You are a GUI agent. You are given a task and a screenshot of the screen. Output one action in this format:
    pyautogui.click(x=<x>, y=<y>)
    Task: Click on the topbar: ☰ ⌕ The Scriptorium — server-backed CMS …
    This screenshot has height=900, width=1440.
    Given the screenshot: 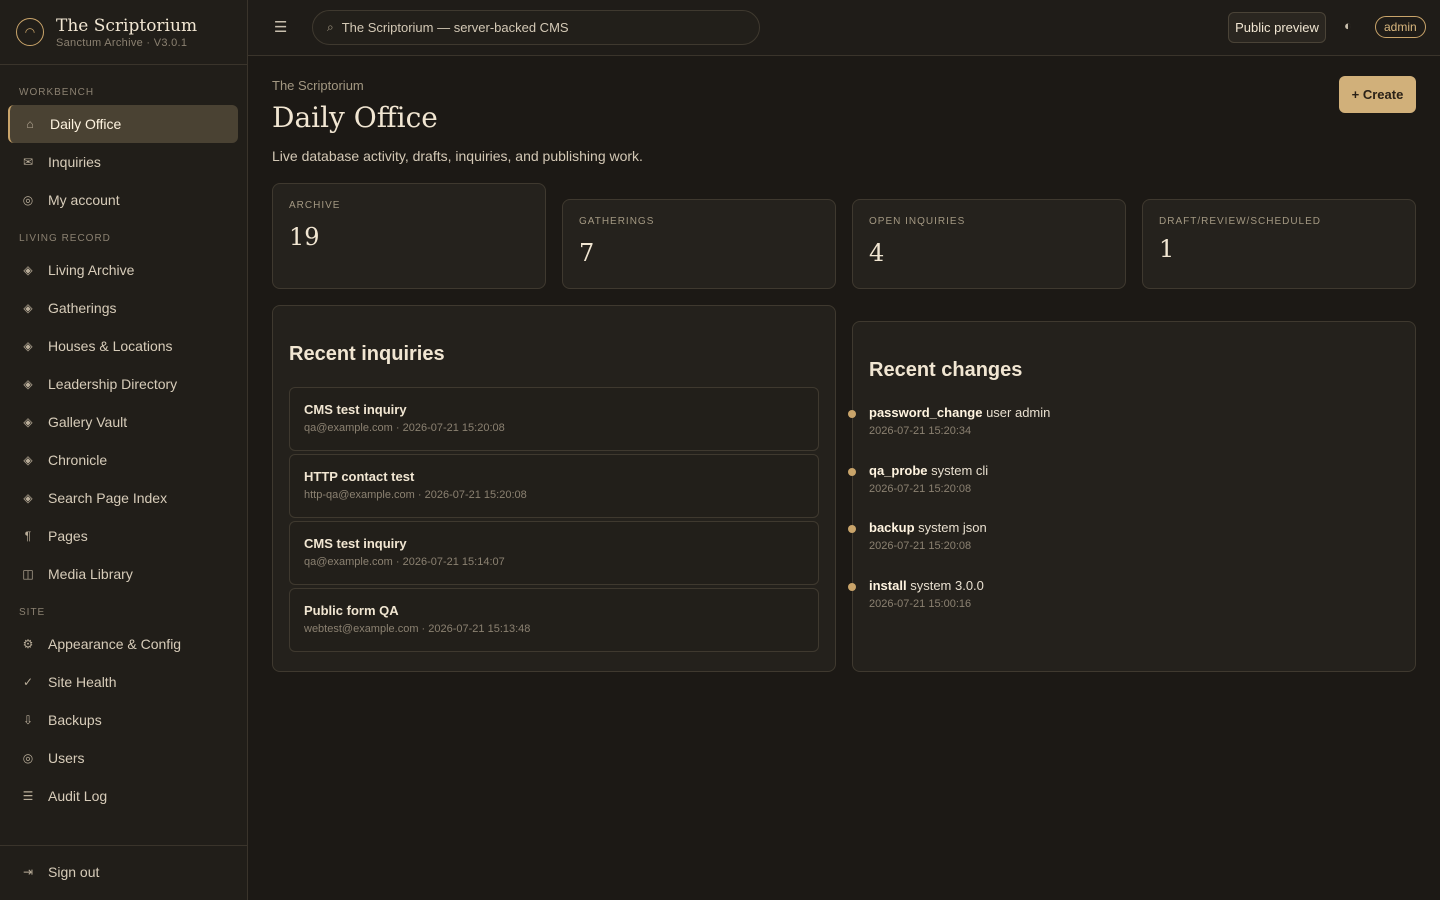 What is the action you would take?
    pyautogui.click(x=844, y=28)
    